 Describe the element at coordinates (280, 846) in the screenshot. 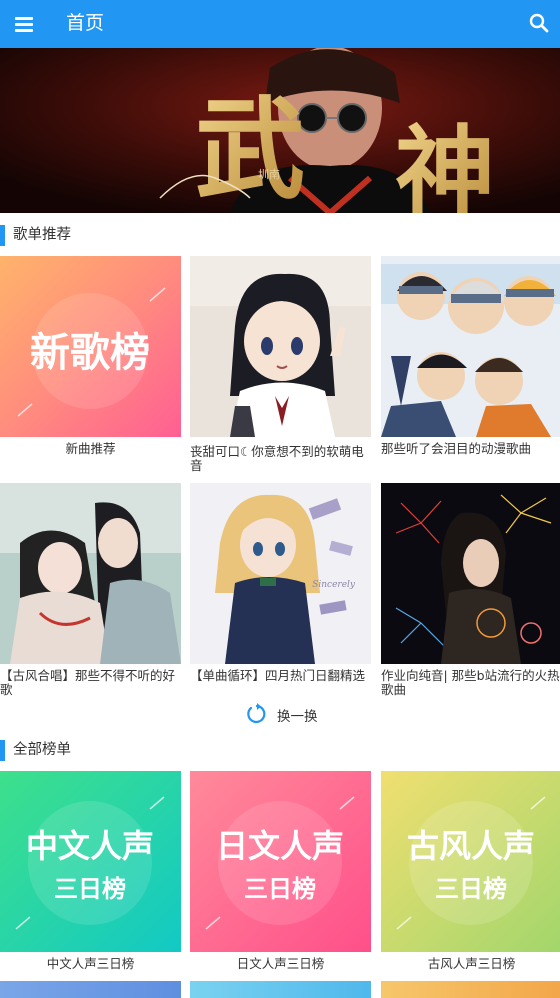

I see `cover-line1: 日文人声` at that location.